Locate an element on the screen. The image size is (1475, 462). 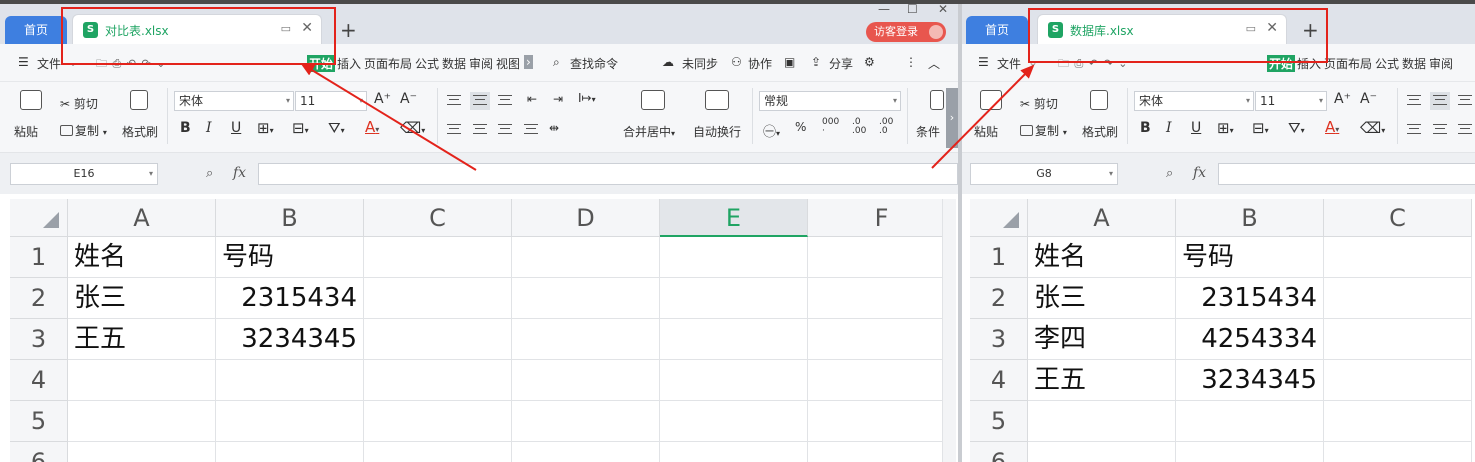
justify-icon is located at coordinates (531, 130).